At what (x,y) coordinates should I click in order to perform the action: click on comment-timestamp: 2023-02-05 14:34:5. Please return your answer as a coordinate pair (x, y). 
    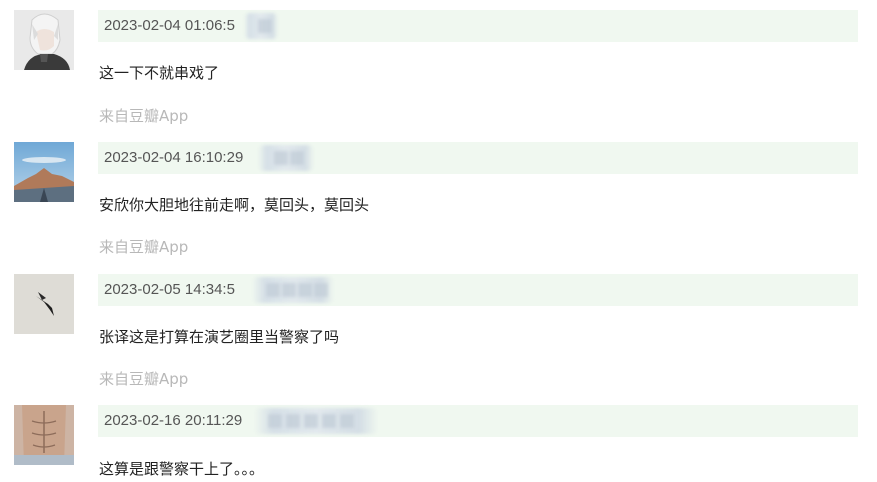
    Looking at the image, I should click on (169, 289).